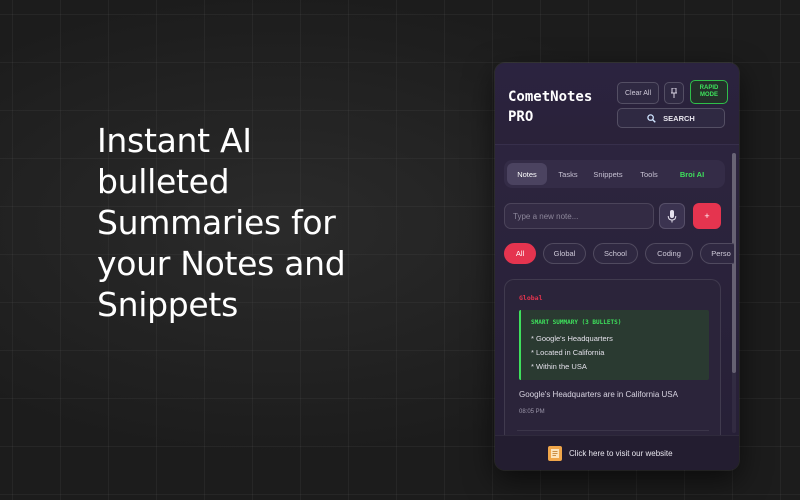 The width and height of the screenshot is (800, 500). What do you see at coordinates (734, 293) in the screenshot?
I see `panel-scrollbar` at bounding box center [734, 293].